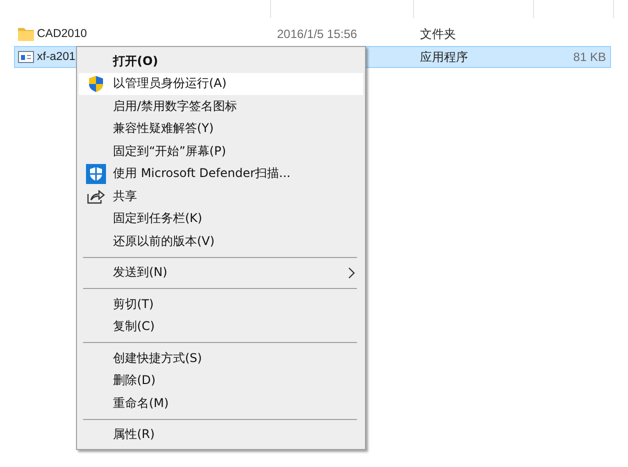  What do you see at coordinates (317, 34) in the screenshot?
I see `file-date: 2016/1/5 15:56` at bounding box center [317, 34].